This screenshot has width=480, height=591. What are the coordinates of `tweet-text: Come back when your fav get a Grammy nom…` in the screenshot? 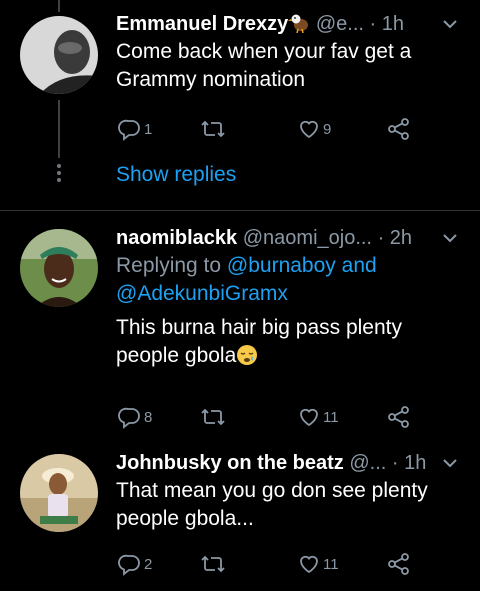 It's located at (264, 65).